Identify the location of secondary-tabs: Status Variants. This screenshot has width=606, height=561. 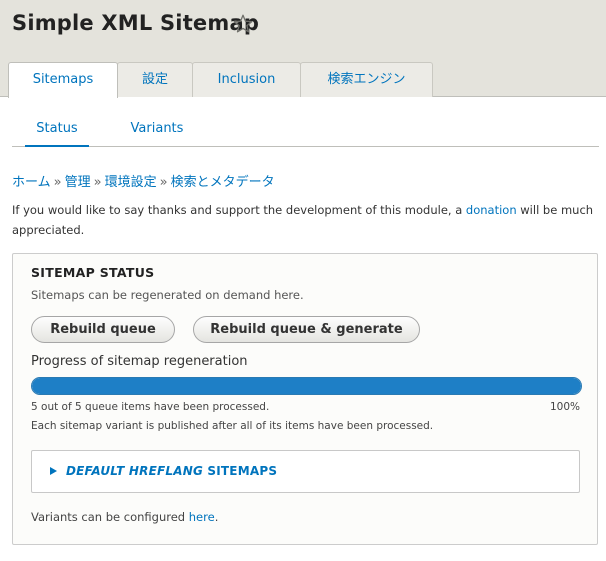
(305, 130).